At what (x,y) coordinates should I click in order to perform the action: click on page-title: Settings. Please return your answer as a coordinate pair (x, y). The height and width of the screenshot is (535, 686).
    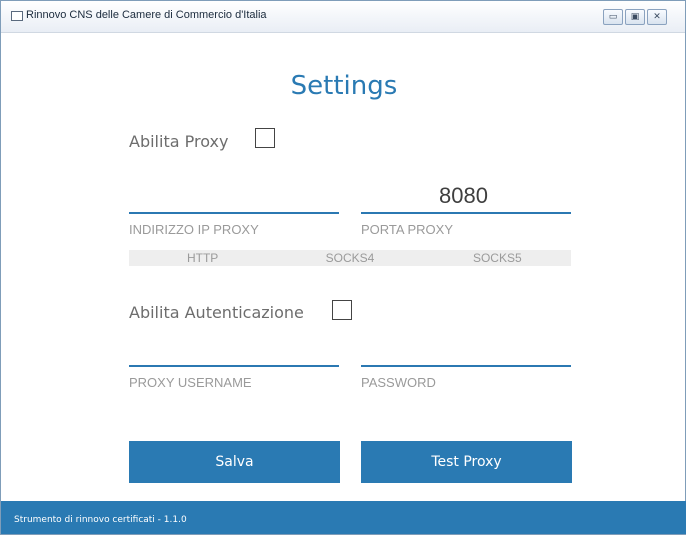
    Looking at the image, I should click on (344, 86).